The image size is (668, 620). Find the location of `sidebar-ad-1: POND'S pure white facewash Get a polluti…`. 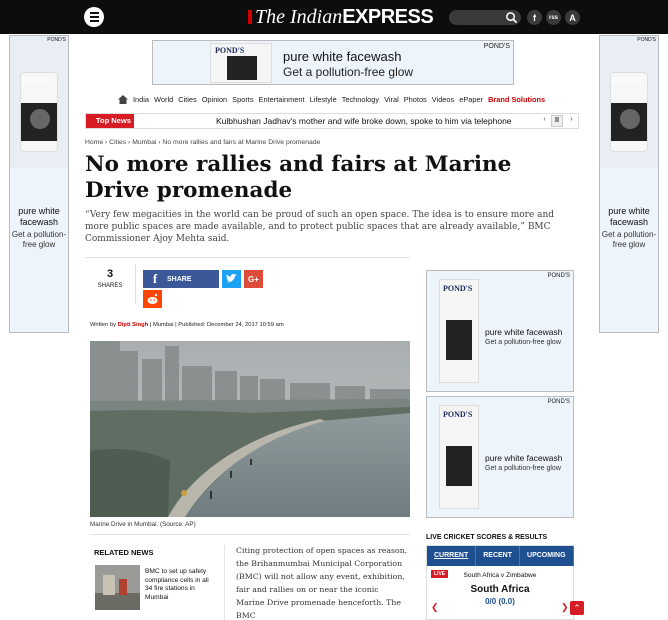

sidebar-ad-1: POND'S pure white facewash Get a polluti… is located at coordinates (500, 331).